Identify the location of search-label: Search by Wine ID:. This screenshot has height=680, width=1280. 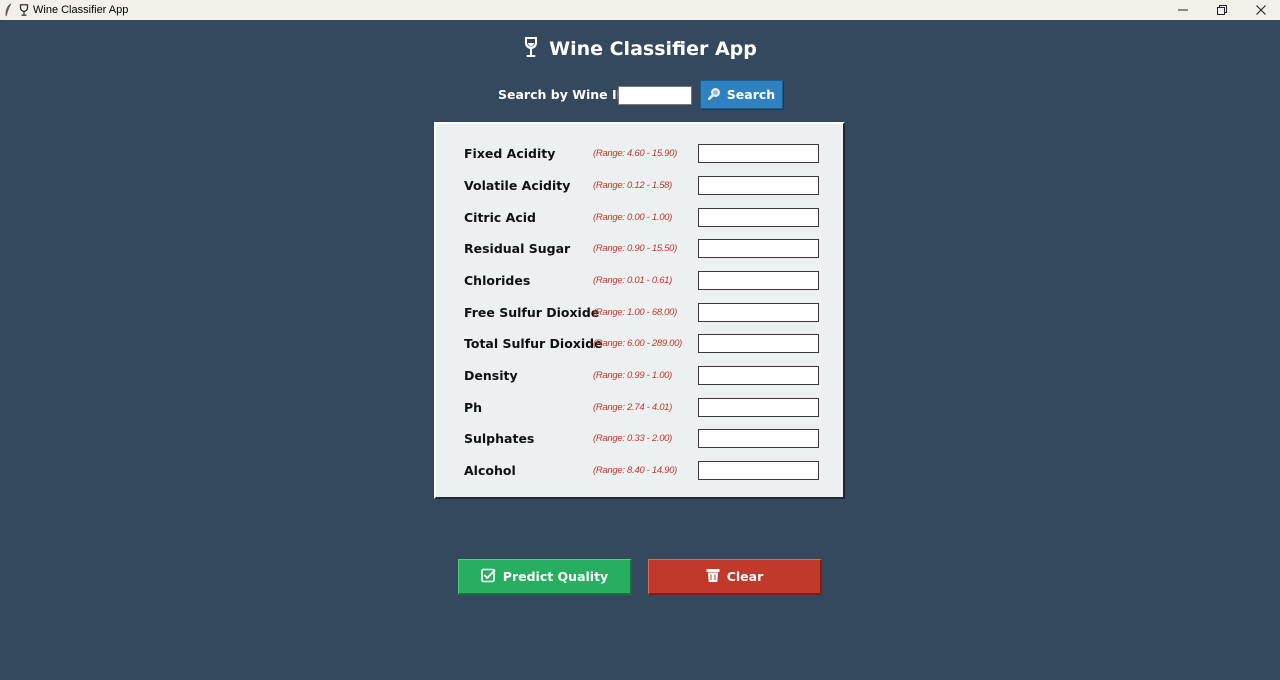
(565, 94).